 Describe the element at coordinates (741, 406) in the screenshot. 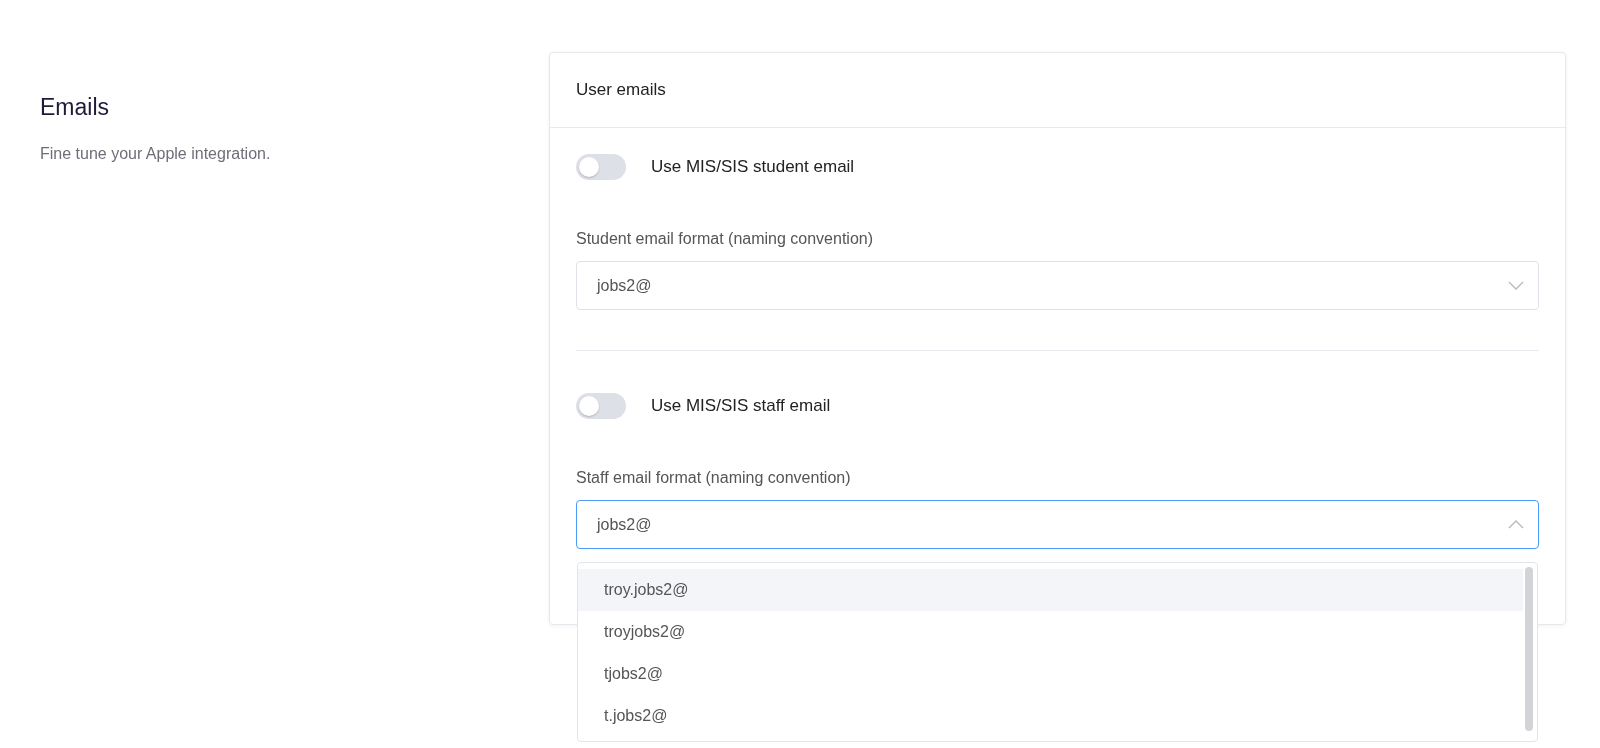

I see `toggle-label: Use MIS/SIS staff email` at that location.